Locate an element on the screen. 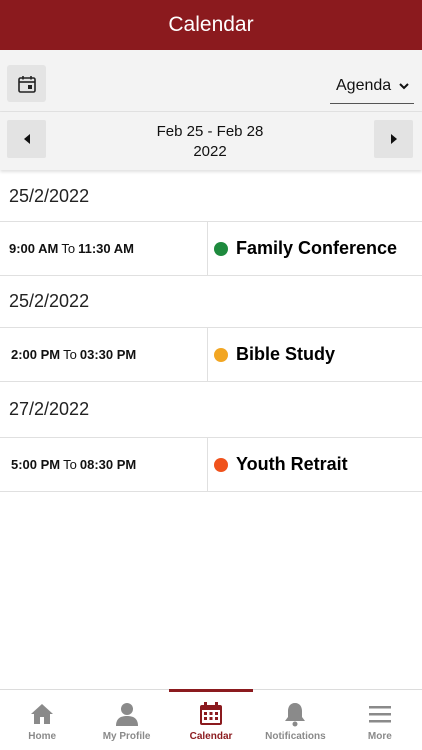  tab-label: Notifications is located at coordinates (295, 736).